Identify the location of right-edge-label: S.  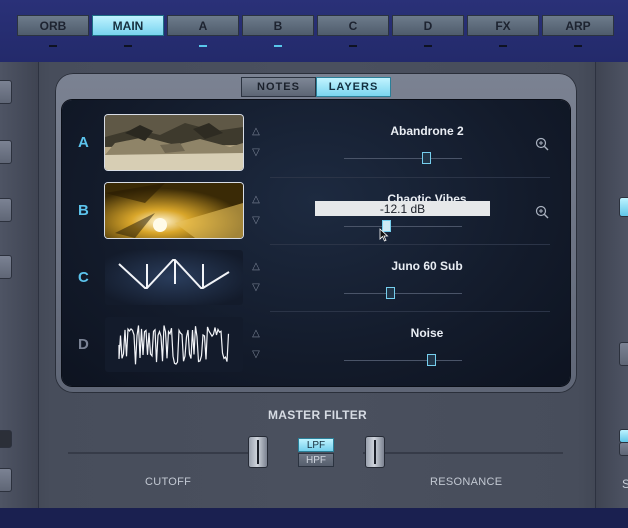
(625, 484).